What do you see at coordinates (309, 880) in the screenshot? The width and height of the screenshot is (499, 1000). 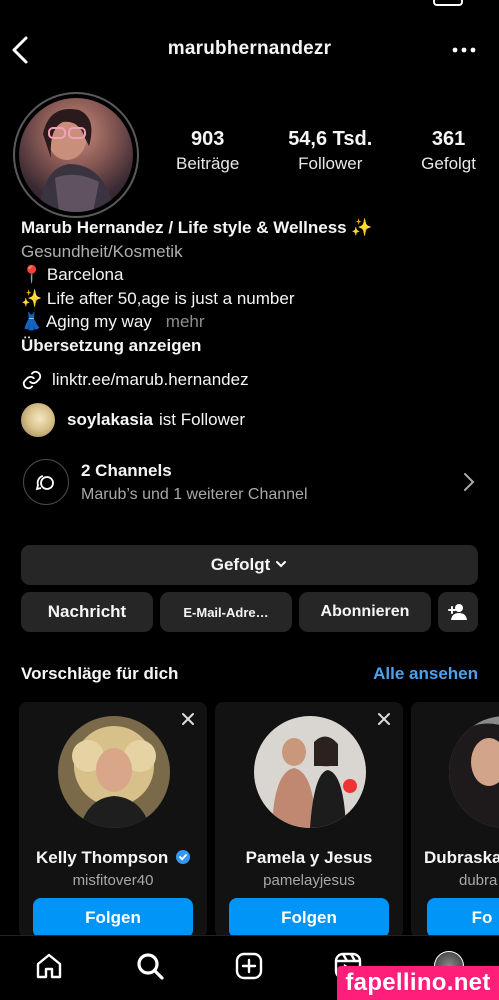 I see `suggestion-handle: pamelayjesus` at bounding box center [309, 880].